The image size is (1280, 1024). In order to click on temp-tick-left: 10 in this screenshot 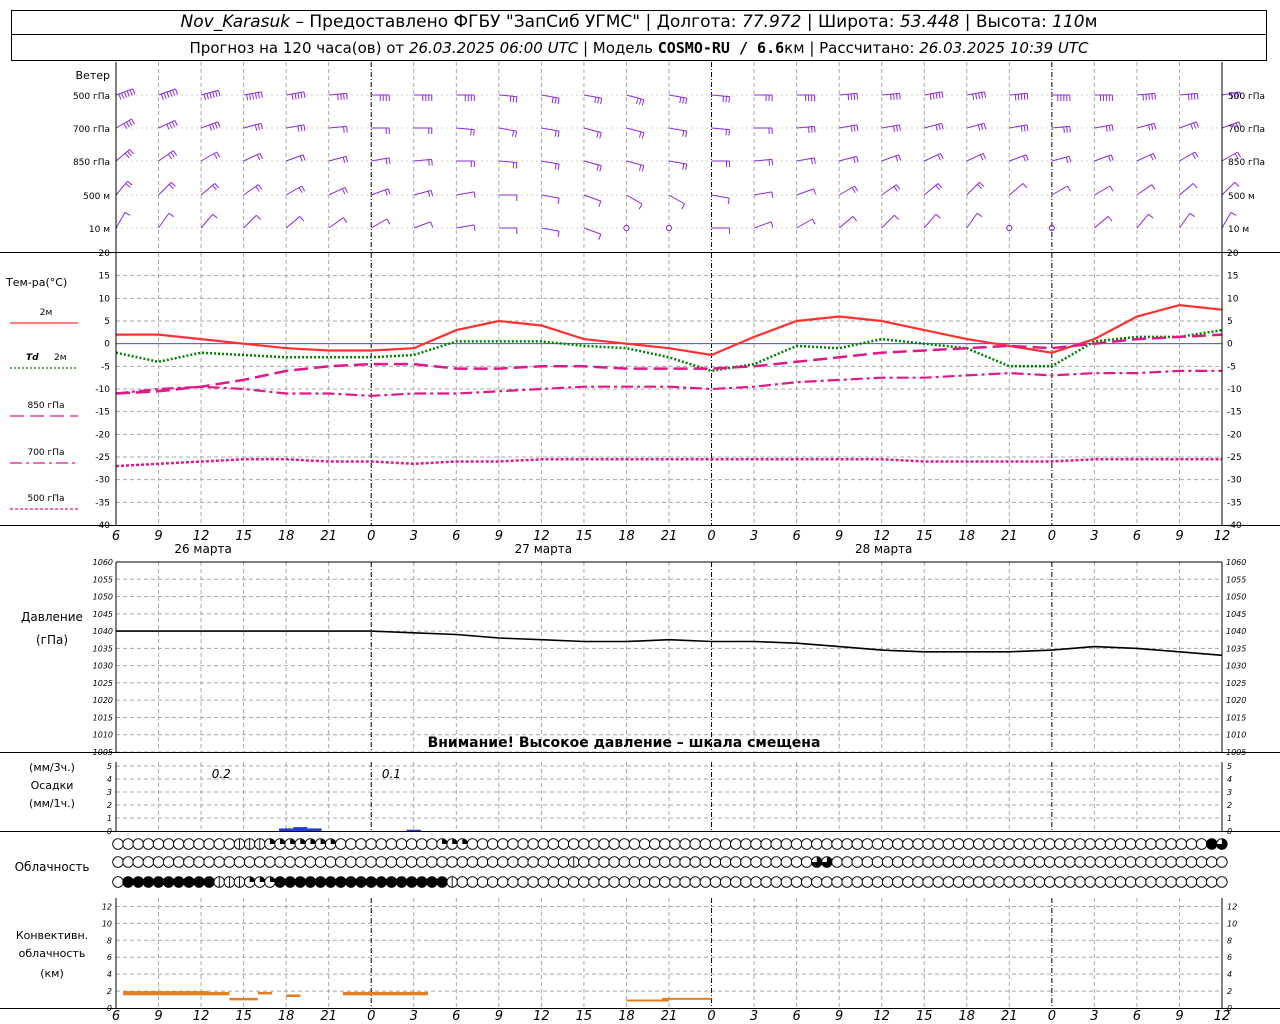, I will do `click(105, 299)`.